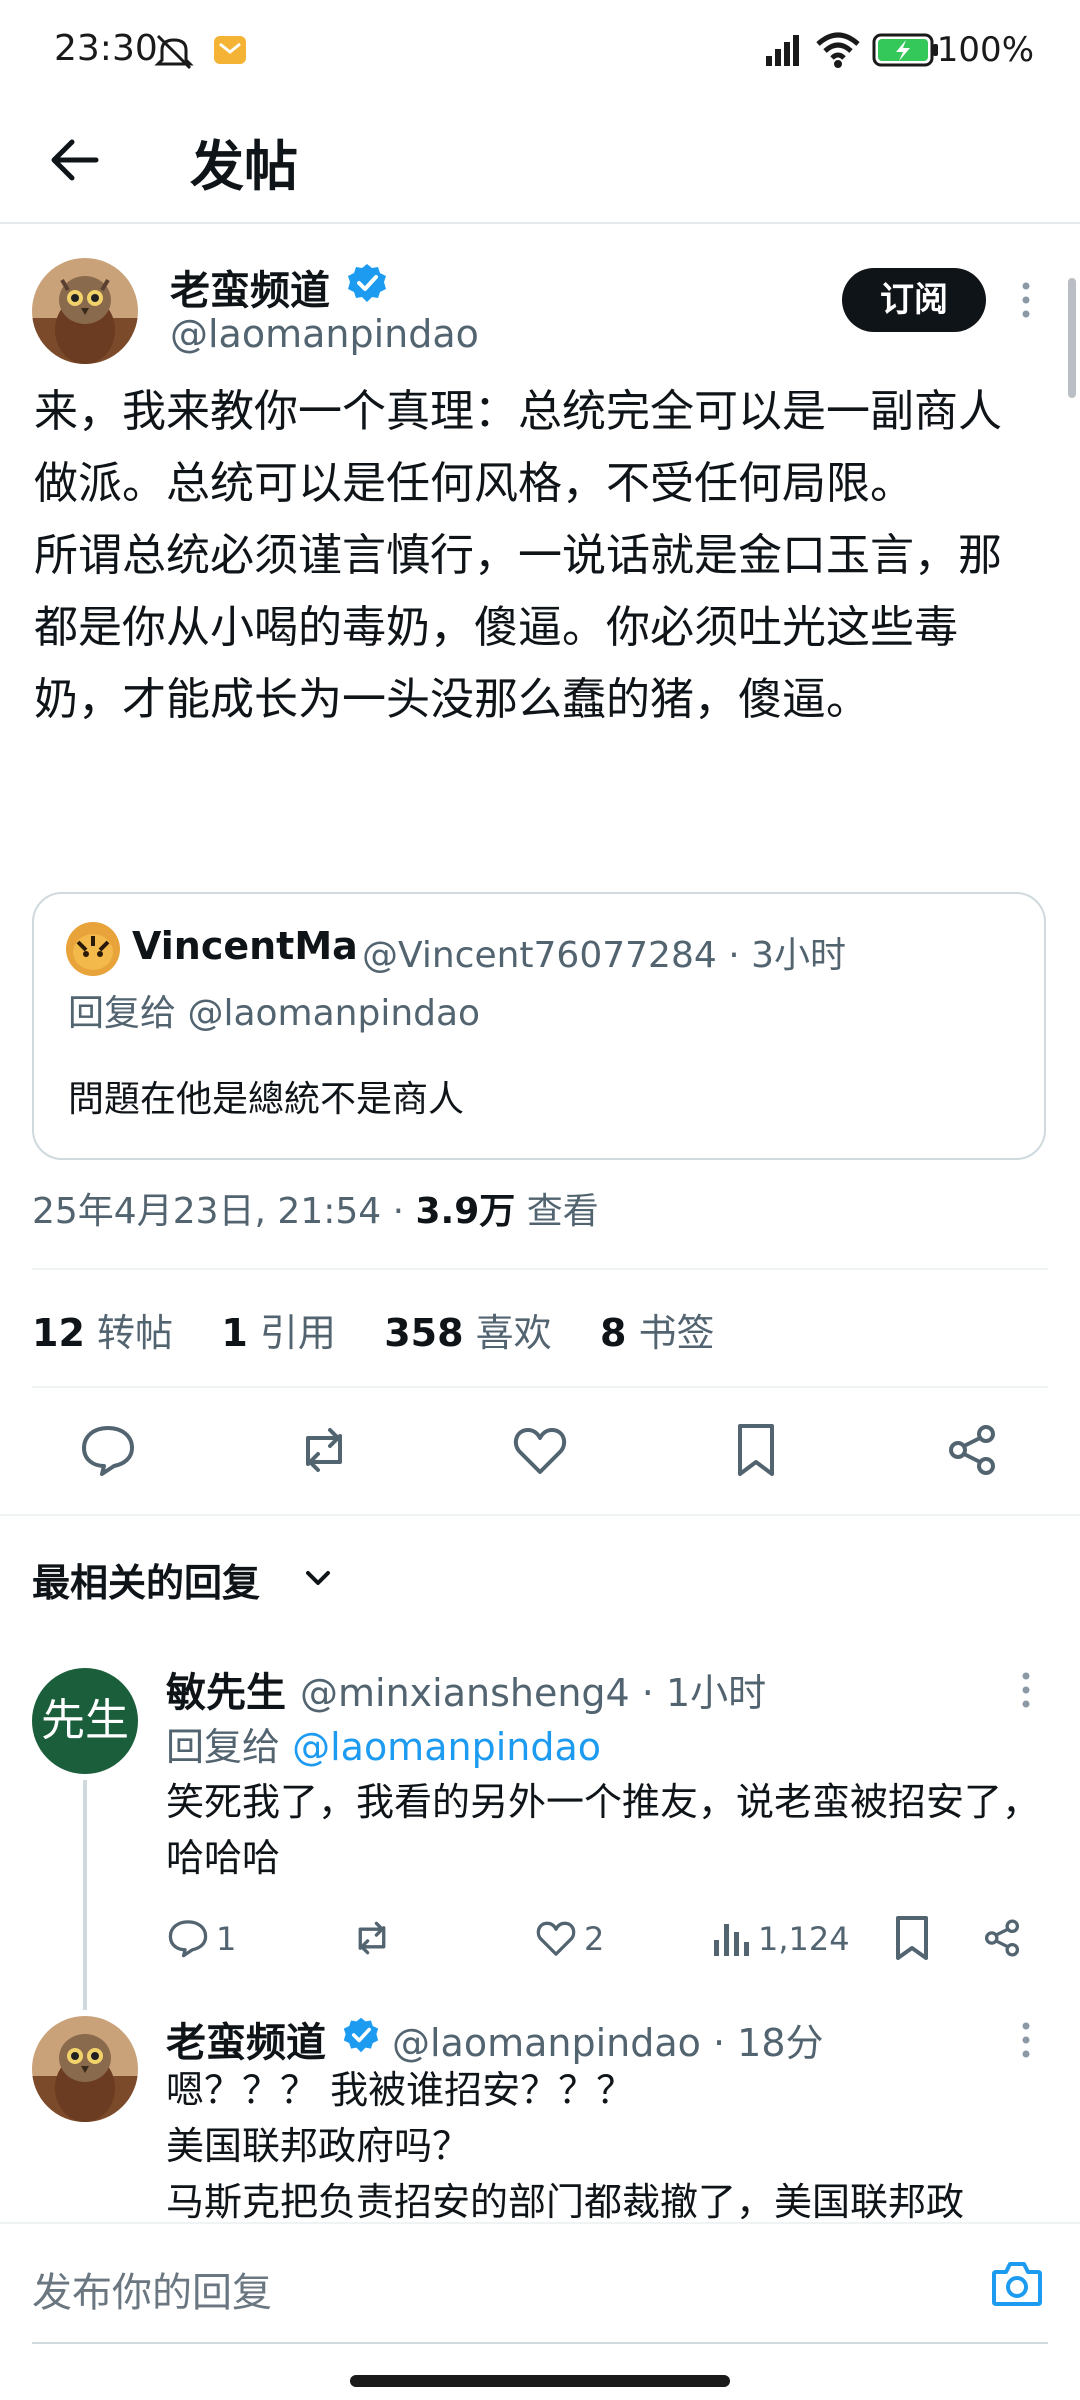  What do you see at coordinates (540, 2283) in the screenshot?
I see `reply-composer: 发布你的回复` at bounding box center [540, 2283].